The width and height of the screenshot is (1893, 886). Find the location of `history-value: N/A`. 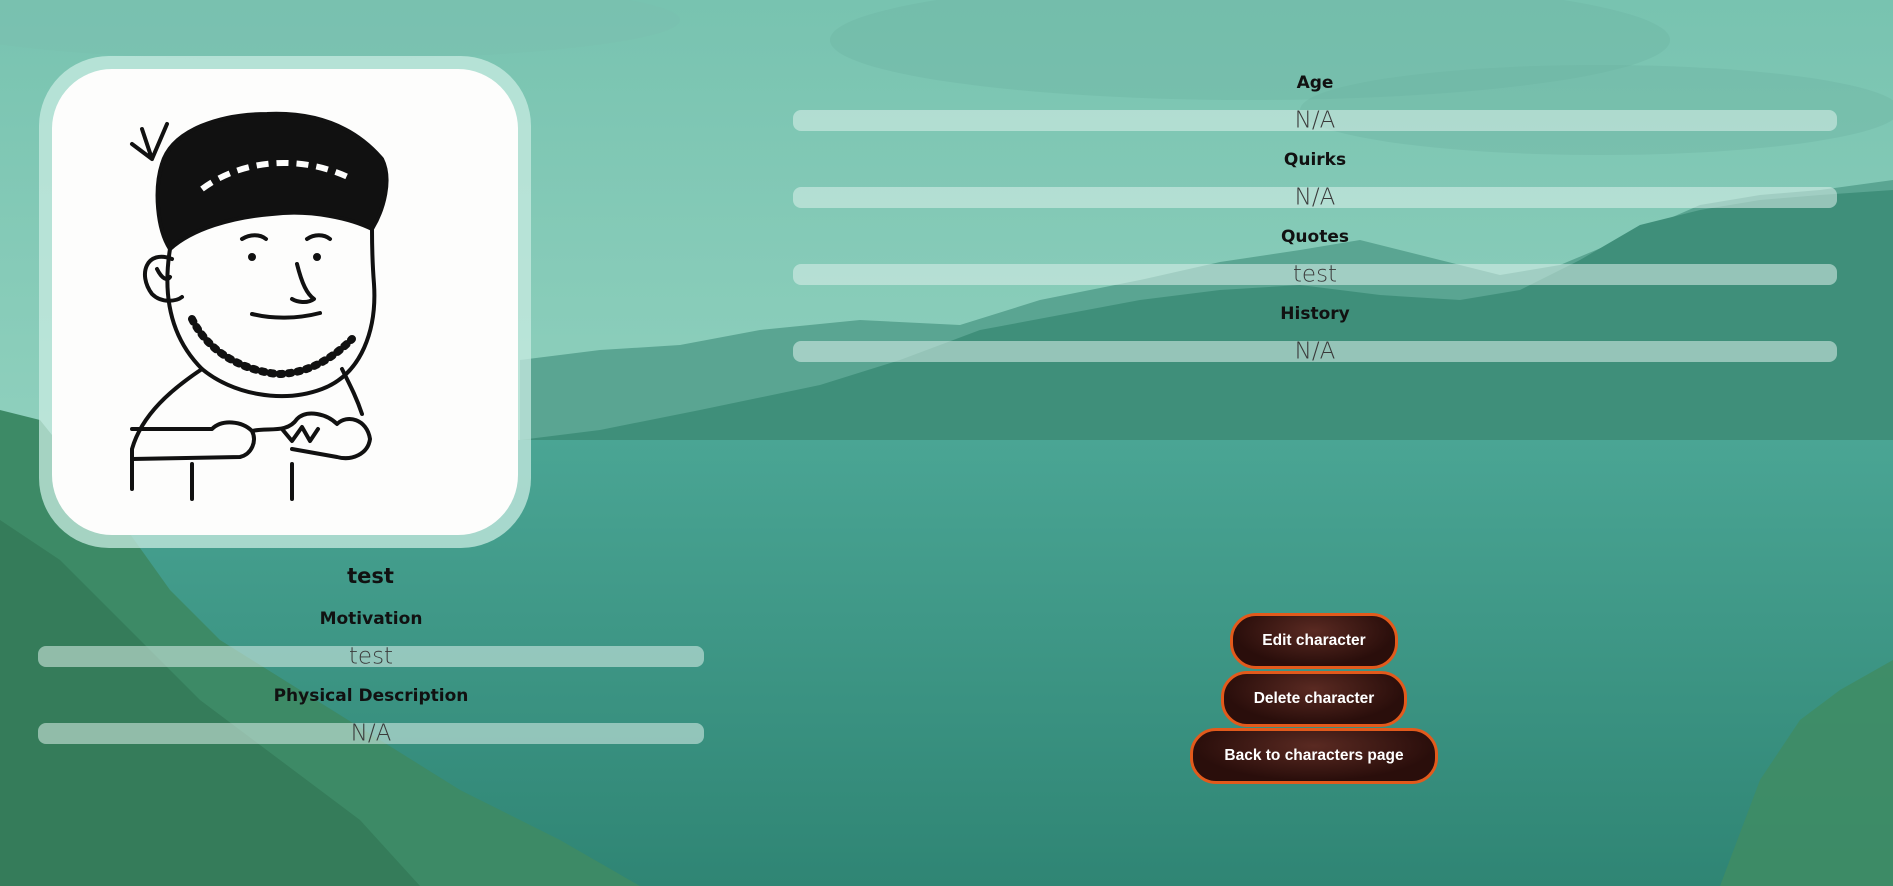

history-value: N/A is located at coordinates (1315, 351).